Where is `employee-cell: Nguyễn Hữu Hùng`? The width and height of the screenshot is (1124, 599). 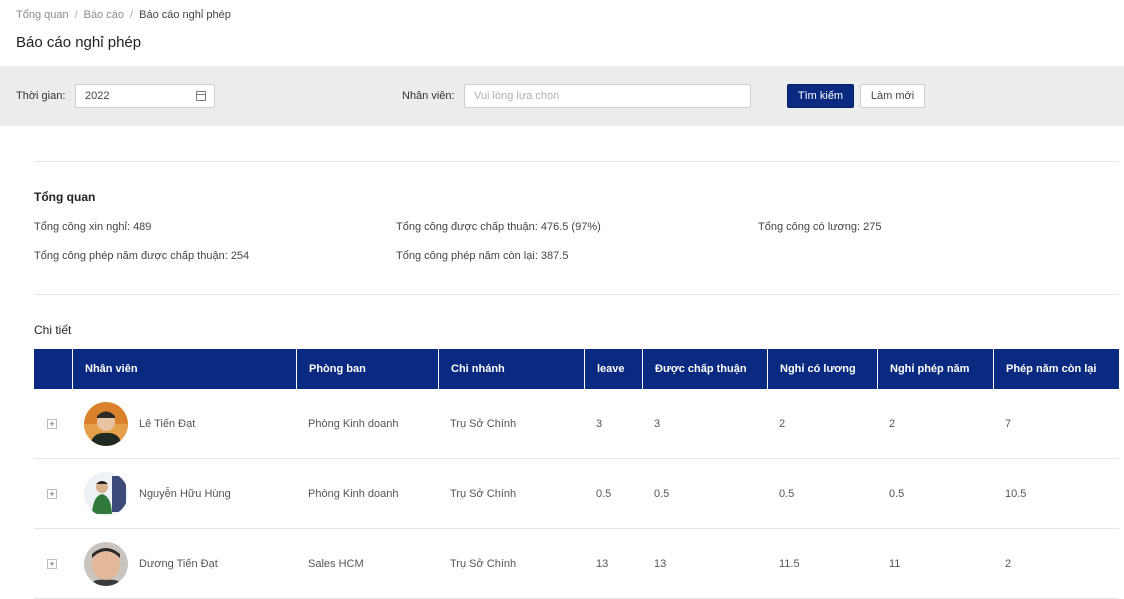 employee-cell: Nguyễn Hữu Hùng is located at coordinates (184, 493).